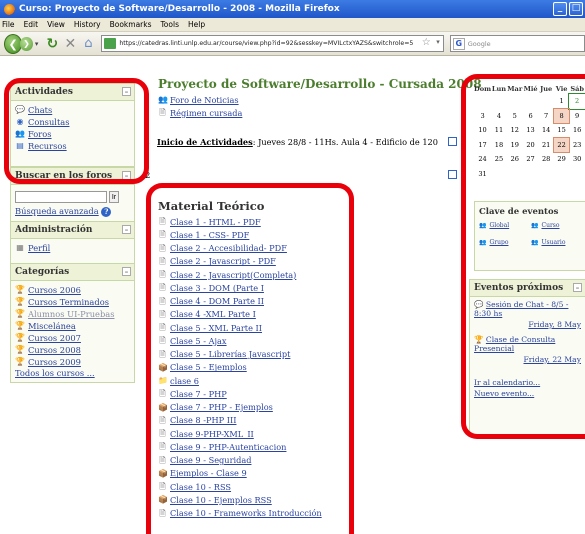 This screenshot has width=585, height=534. What do you see at coordinates (8, 24) in the screenshot?
I see `menu-file: File` at bounding box center [8, 24].